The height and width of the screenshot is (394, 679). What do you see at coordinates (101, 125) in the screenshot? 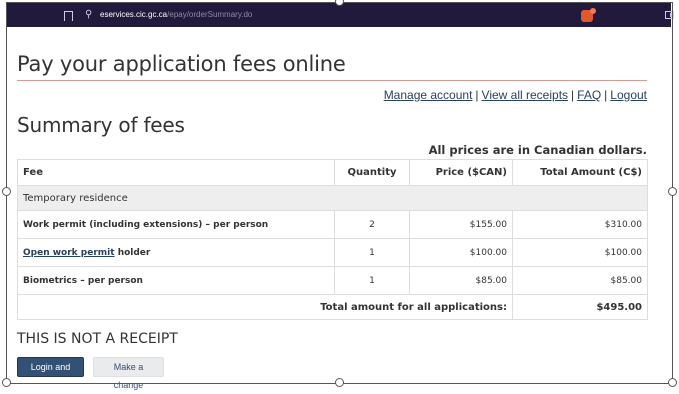
I see `summary-title: Summary of fees` at bounding box center [101, 125].